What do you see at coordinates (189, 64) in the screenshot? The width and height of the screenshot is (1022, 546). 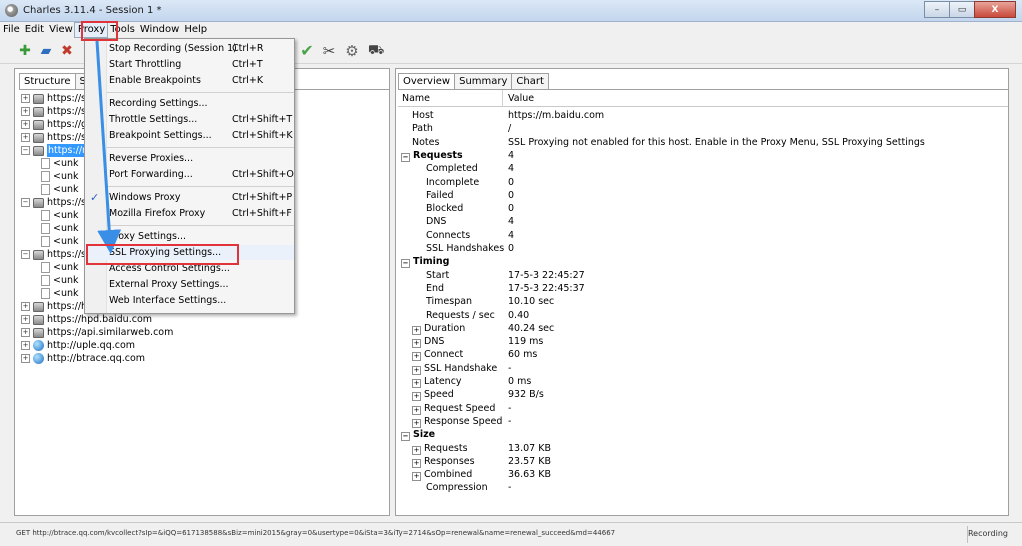 I see `menu-item-start-throttling: Start Throttling Ctrl+T` at bounding box center [189, 64].